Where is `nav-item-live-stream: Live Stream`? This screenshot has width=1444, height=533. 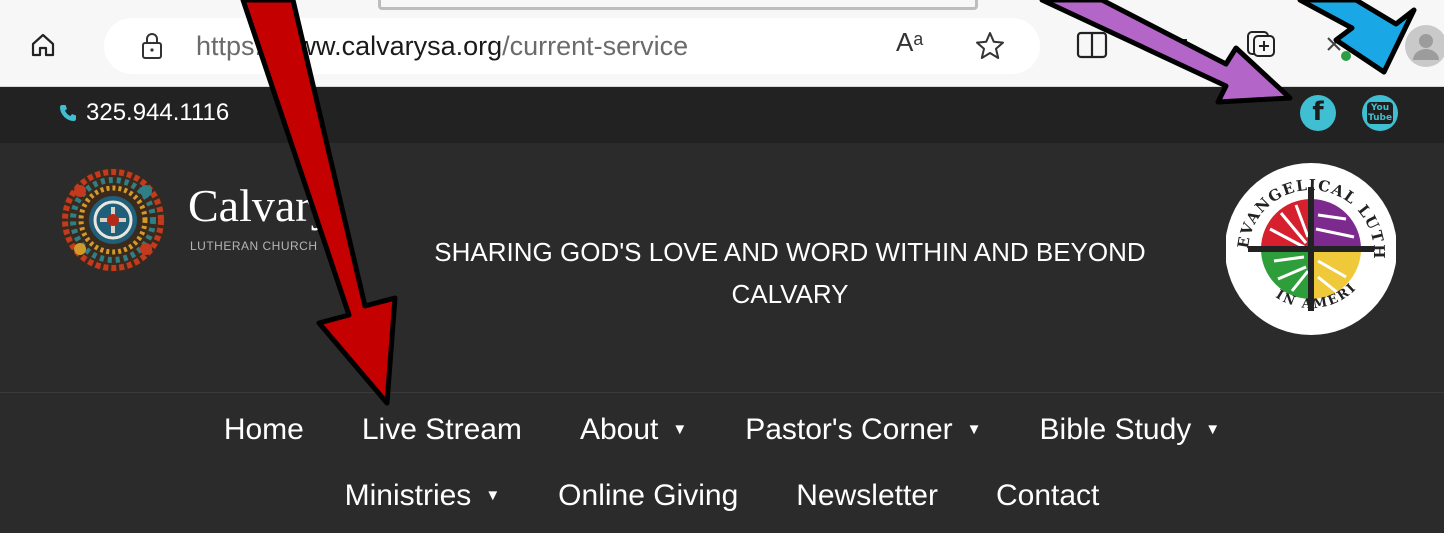 nav-item-live-stream: Live Stream is located at coordinates (442, 430).